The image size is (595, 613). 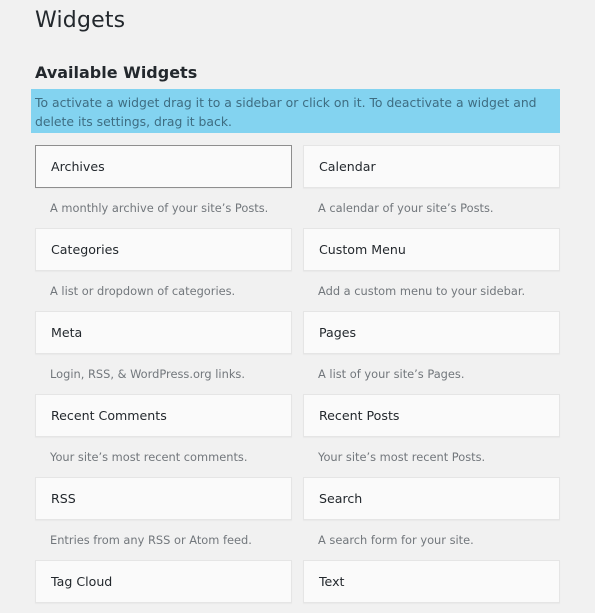 What do you see at coordinates (149, 457) in the screenshot?
I see `widget-description: Your site’s most recent comments.` at bounding box center [149, 457].